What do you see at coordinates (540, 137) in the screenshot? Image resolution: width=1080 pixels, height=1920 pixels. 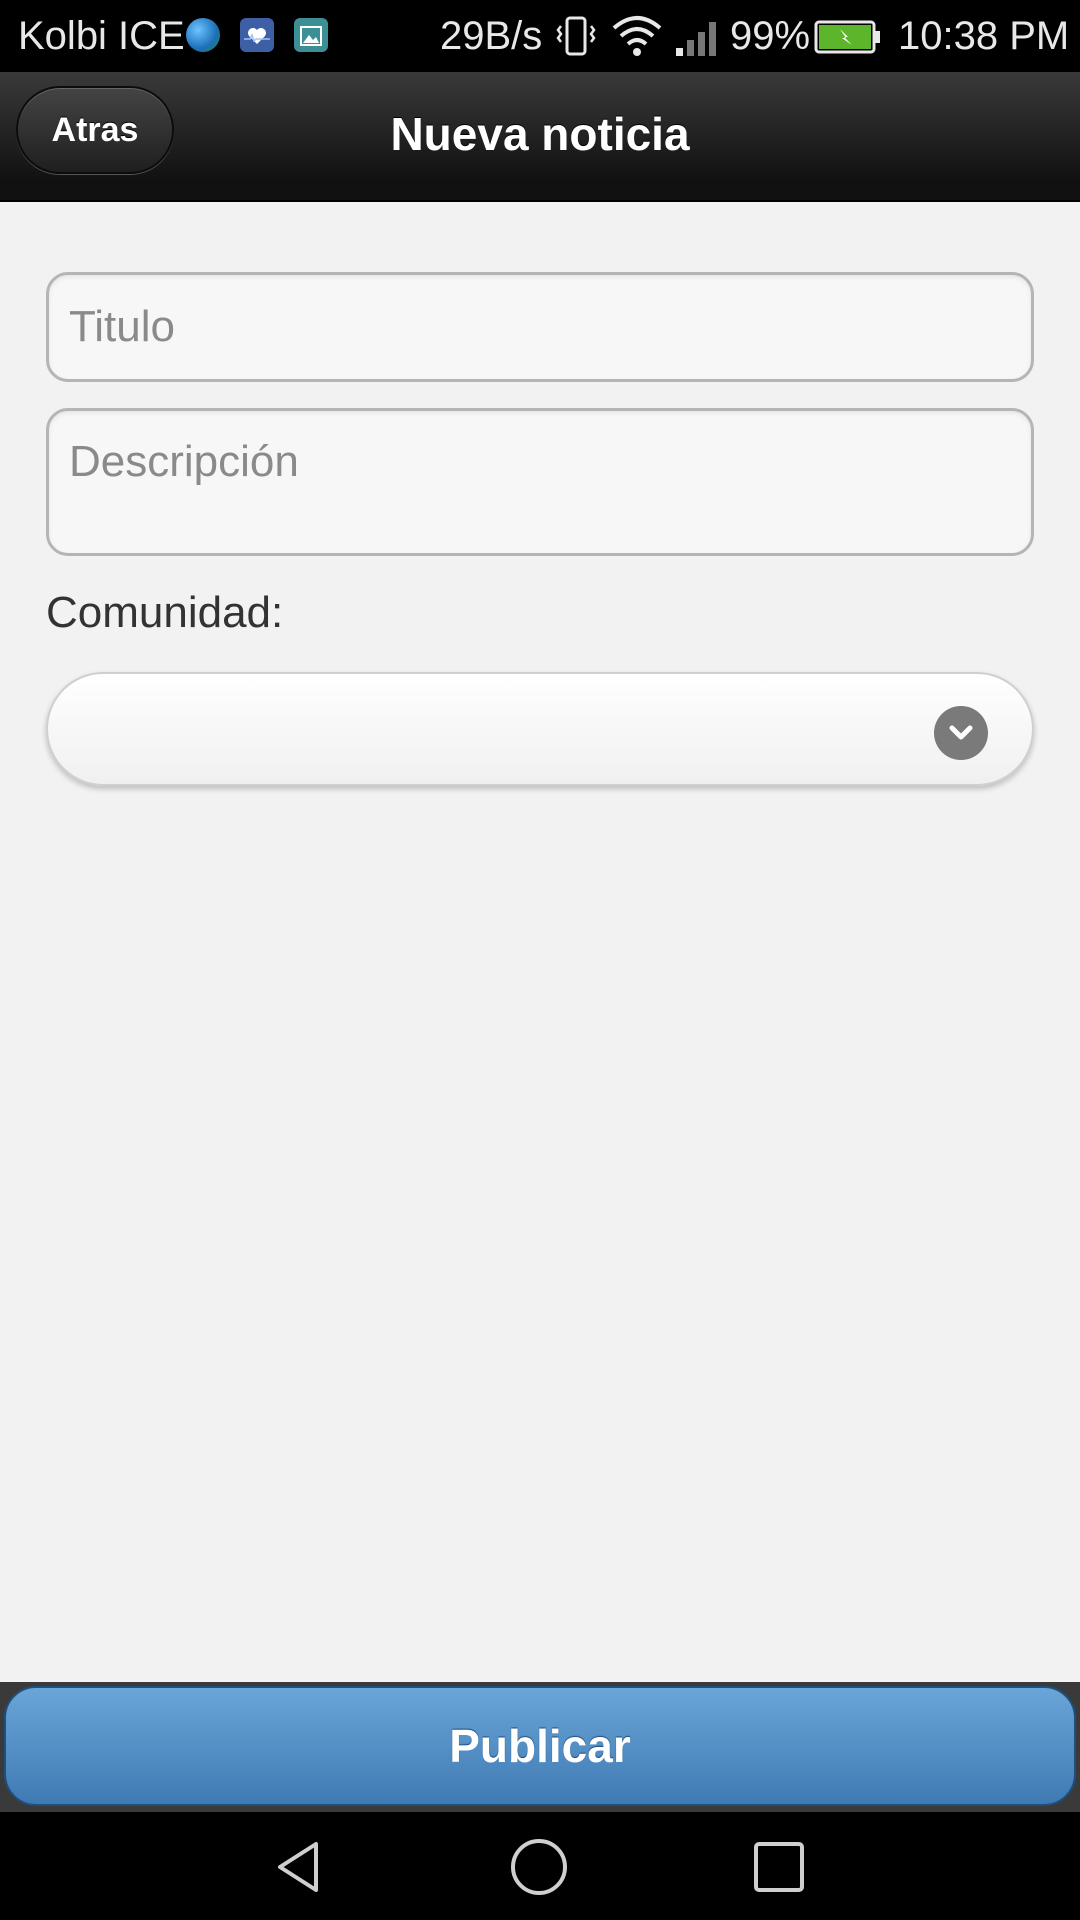 I see `header: Nueva noticia Atras` at bounding box center [540, 137].